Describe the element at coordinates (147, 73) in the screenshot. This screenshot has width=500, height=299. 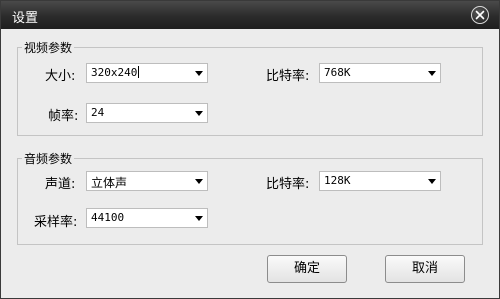
I see `video-size-select: 320x240` at that location.